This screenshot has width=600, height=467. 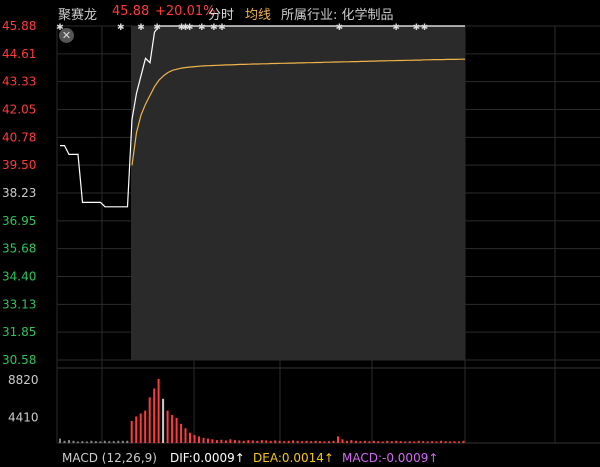 I want to click on price-tick-label: 42.05, so click(x=19, y=110).